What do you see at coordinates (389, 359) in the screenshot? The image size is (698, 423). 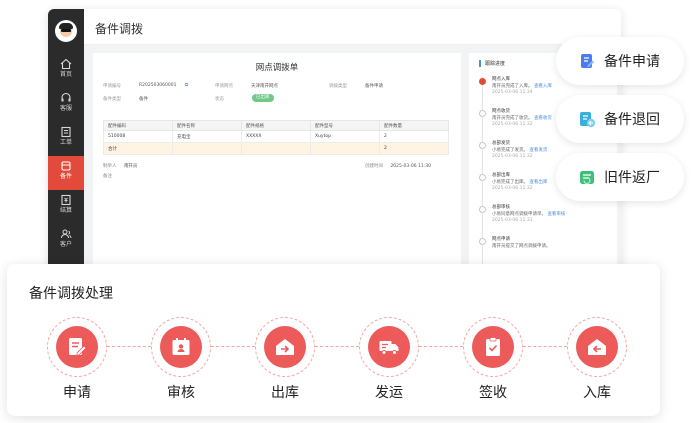 I see `step-shipping: 发运` at bounding box center [389, 359].